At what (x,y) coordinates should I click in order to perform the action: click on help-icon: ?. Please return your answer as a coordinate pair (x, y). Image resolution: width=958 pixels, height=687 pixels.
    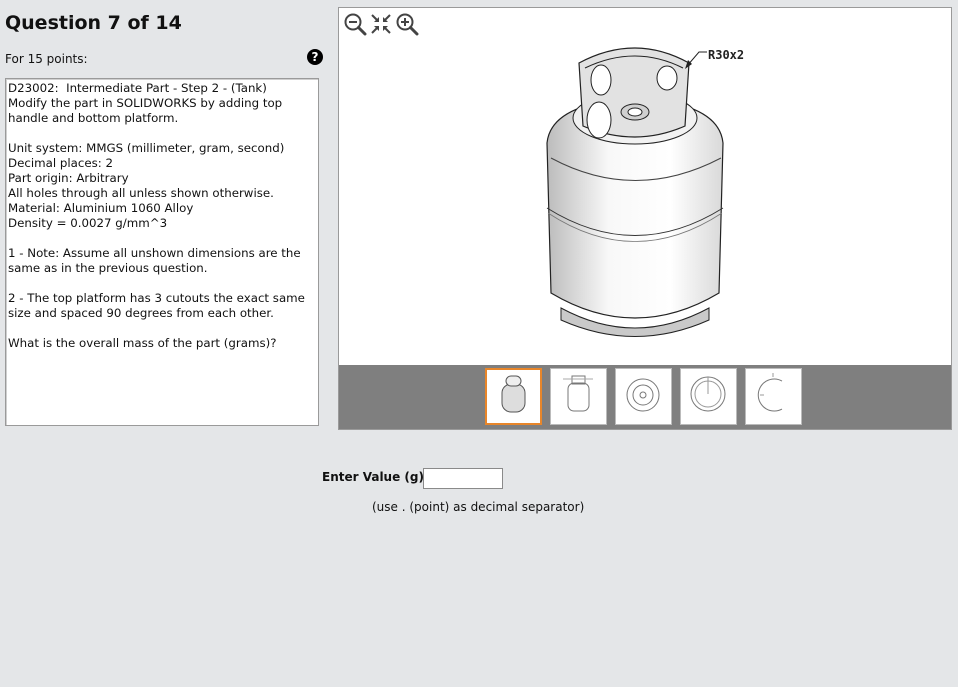
    Looking at the image, I should click on (315, 57).